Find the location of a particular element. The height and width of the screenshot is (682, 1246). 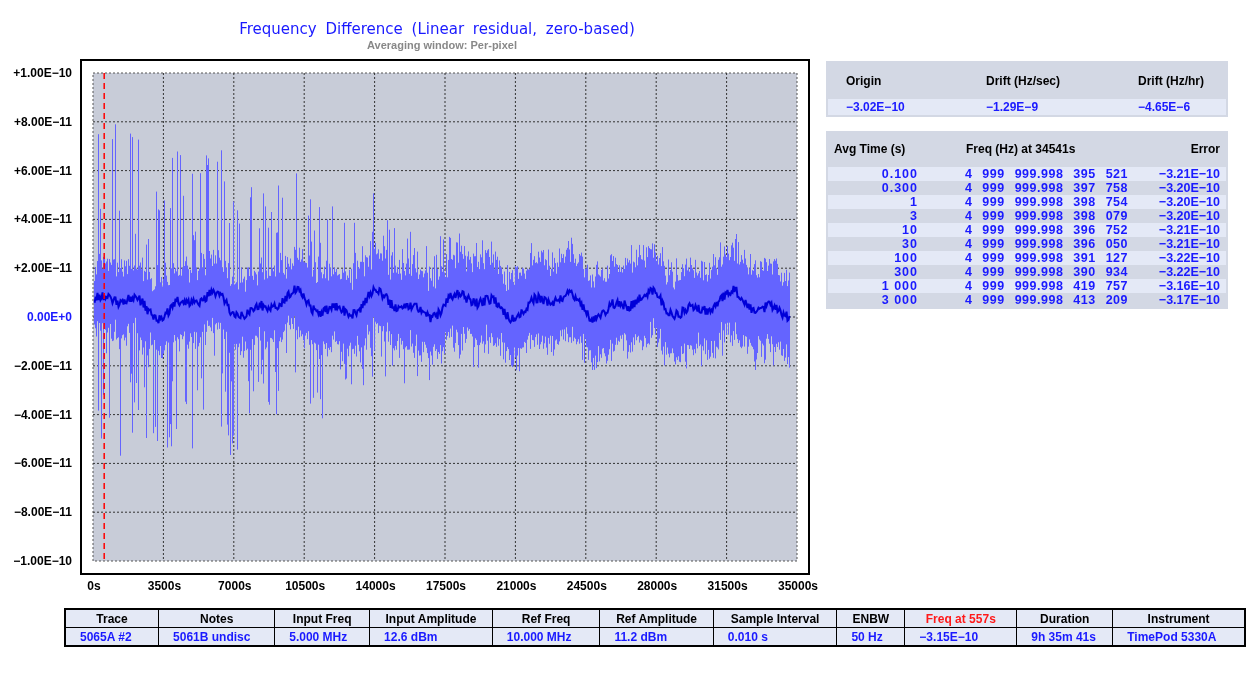

y-axis-label: −1.00E−10 is located at coordinates (42, 561).